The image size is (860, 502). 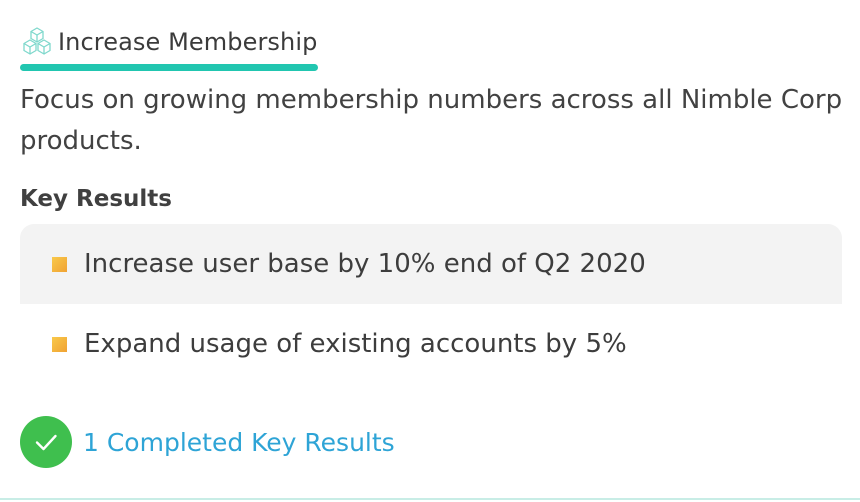 I want to click on completed-key-results-label: 1 Completed Key Results, so click(x=239, y=442).